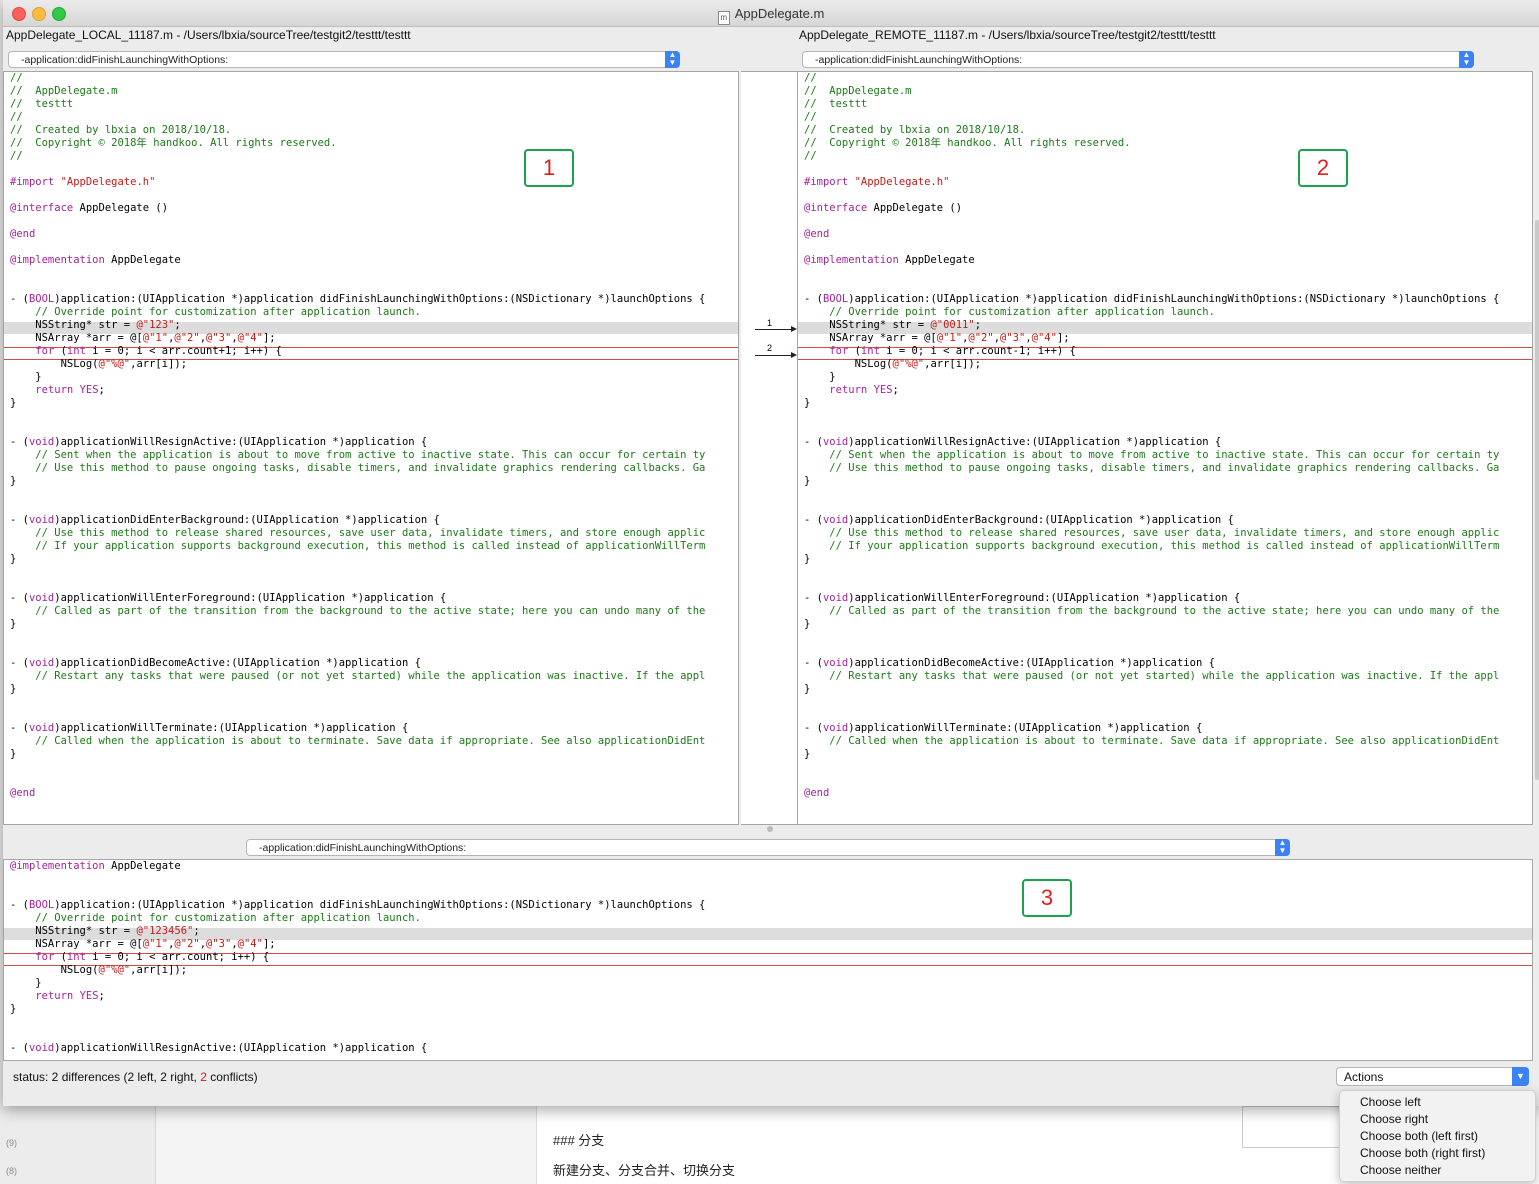  I want to click on actions-label: Actions, so click(1364, 1077).